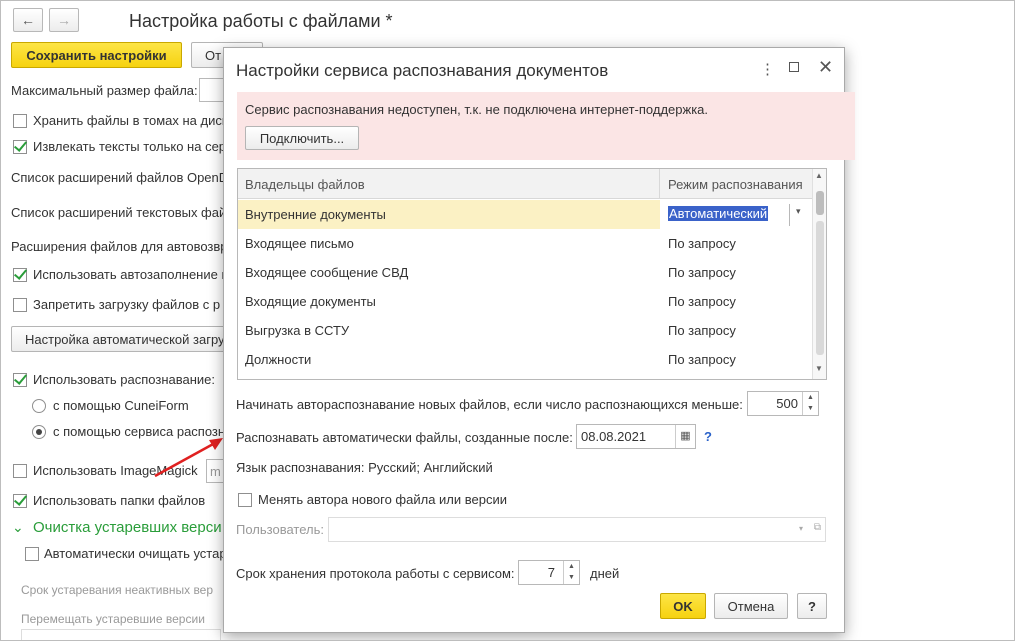  What do you see at coordinates (577, 529) in the screenshot?
I see `user-input: ▾ ⧉` at bounding box center [577, 529].